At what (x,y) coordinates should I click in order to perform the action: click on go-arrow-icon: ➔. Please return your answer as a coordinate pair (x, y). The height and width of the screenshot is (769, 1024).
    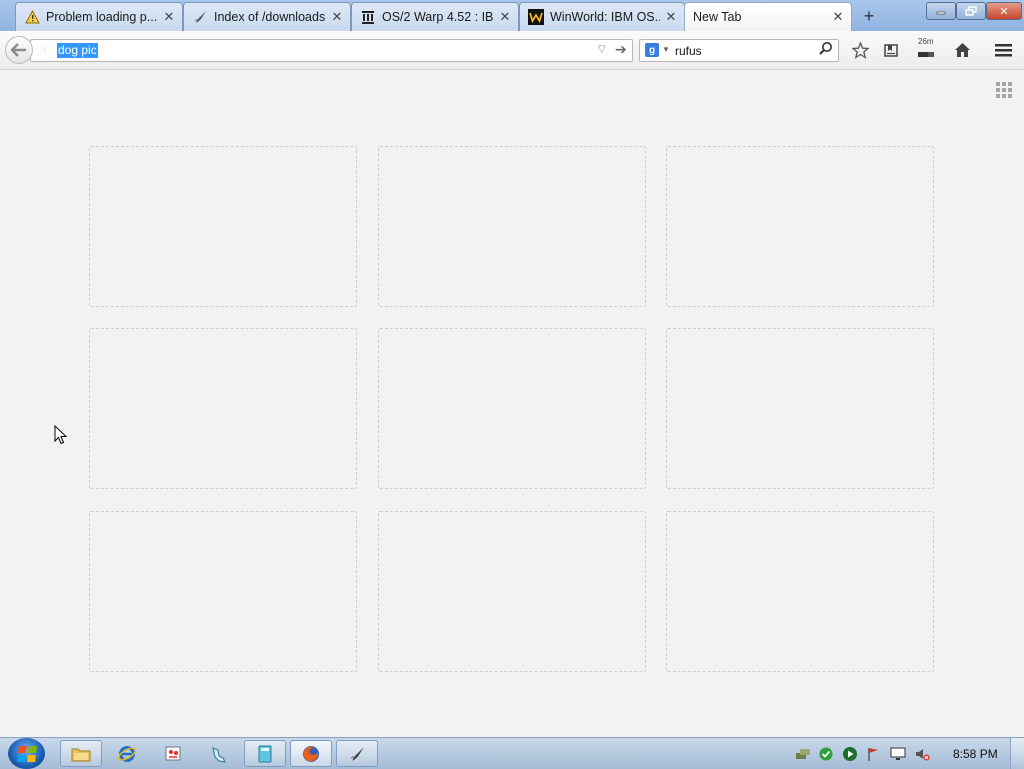
    Looking at the image, I should click on (621, 49).